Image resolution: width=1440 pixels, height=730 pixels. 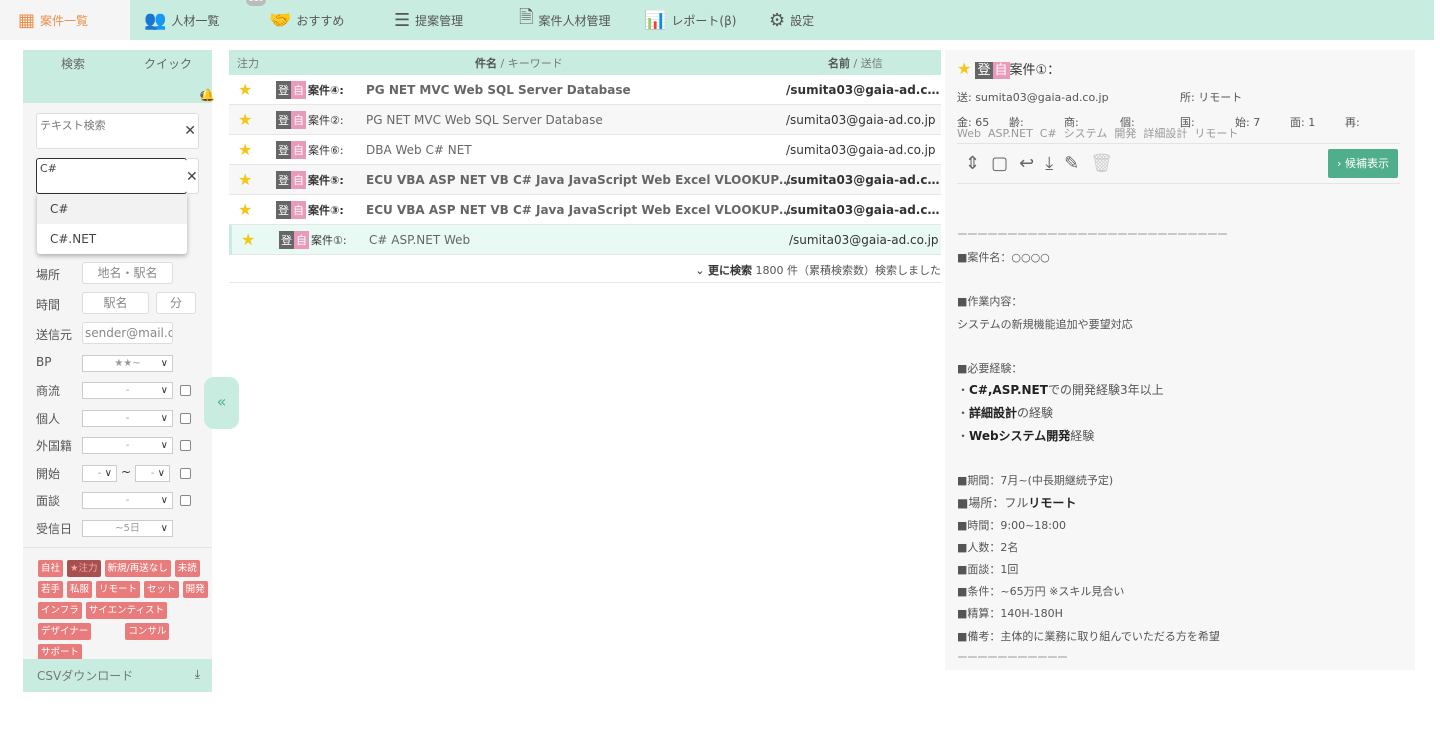 What do you see at coordinates (176, 303) in the screenshot?
I see `minutes-input: 分` at bounding box center [176, 303].